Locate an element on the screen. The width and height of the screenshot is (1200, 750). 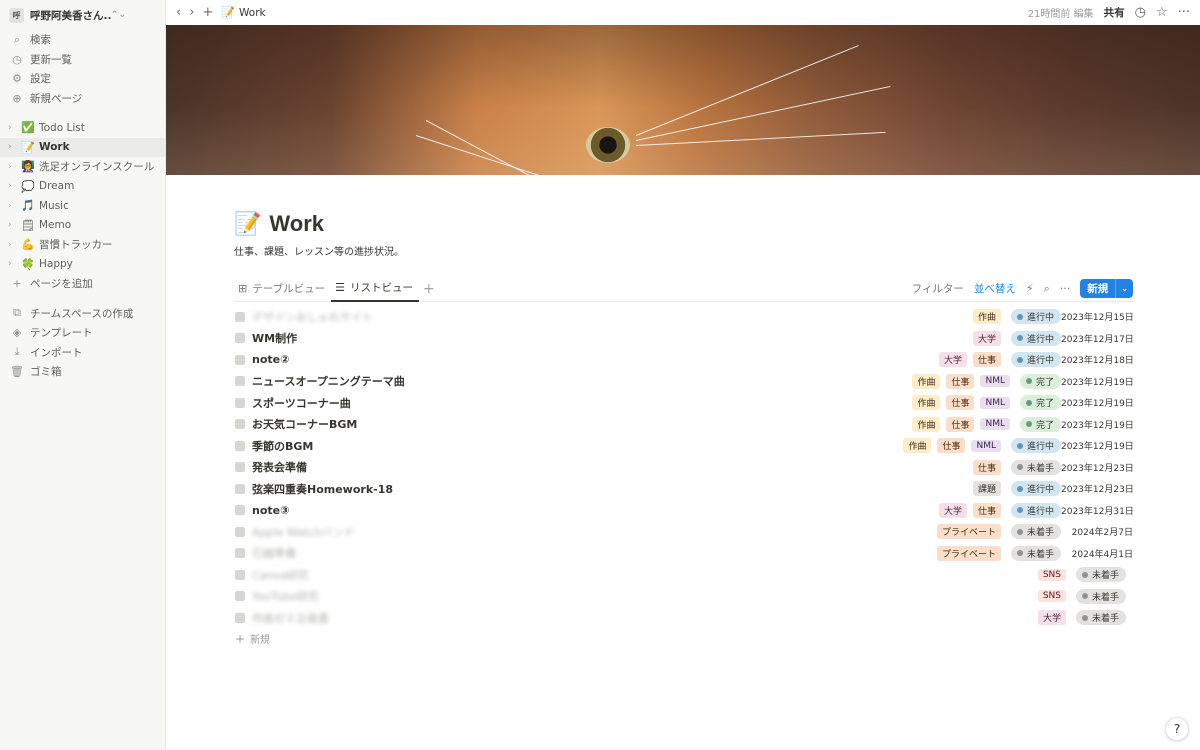
list-item: note② 大学 仕事 進行中 2023年12月18日 is located at coordinates (684, 360).